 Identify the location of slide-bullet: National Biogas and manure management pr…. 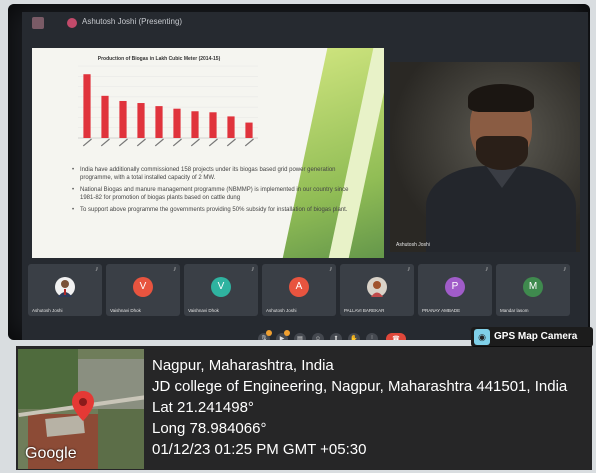
(212, 194).